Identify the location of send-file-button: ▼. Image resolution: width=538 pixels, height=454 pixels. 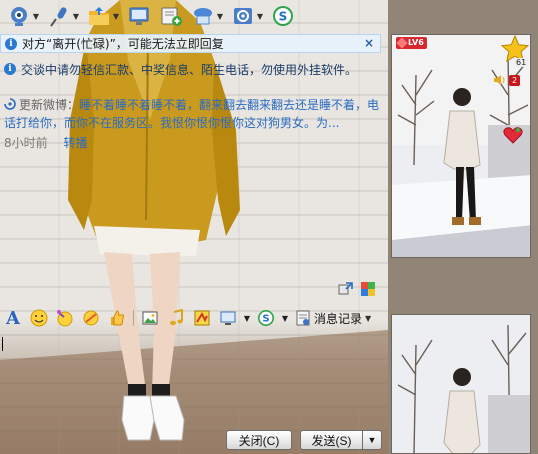
(103, 16).